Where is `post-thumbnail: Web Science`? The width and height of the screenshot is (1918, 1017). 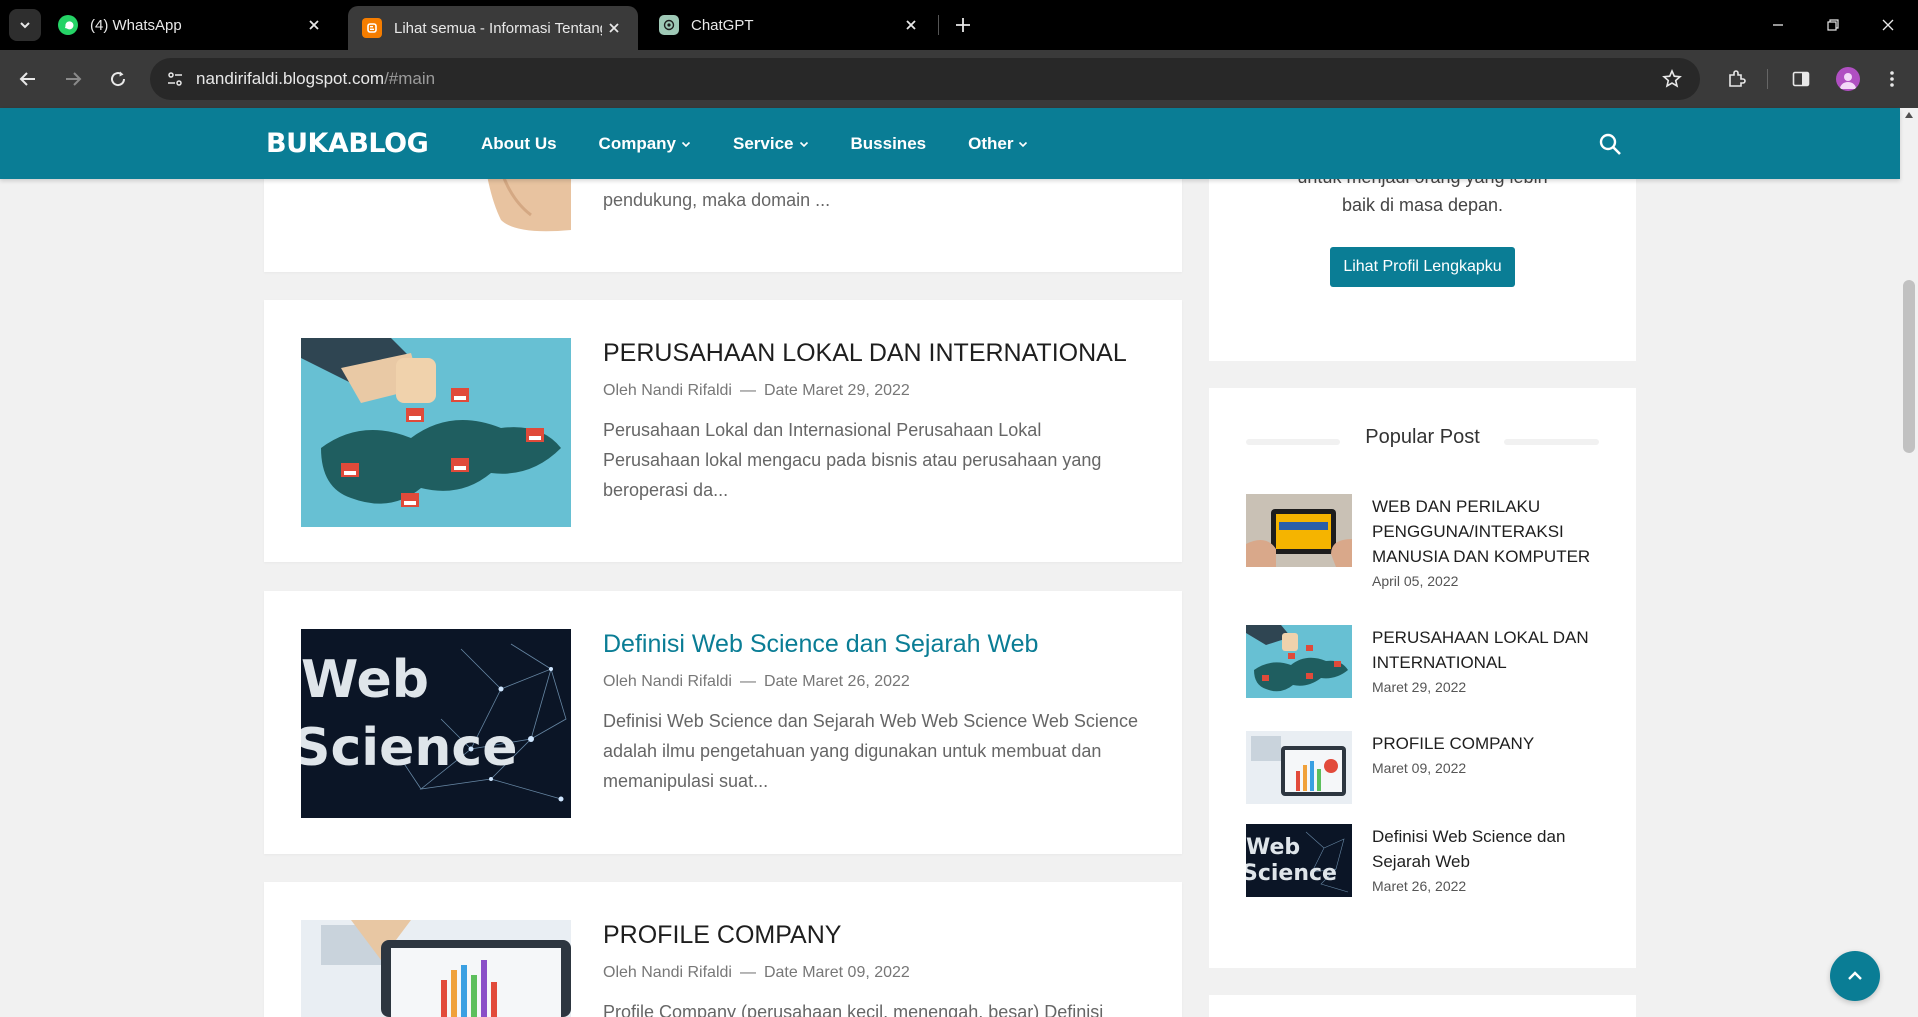
post-thumbnail: Web Science is located at coordinates (436, 723).